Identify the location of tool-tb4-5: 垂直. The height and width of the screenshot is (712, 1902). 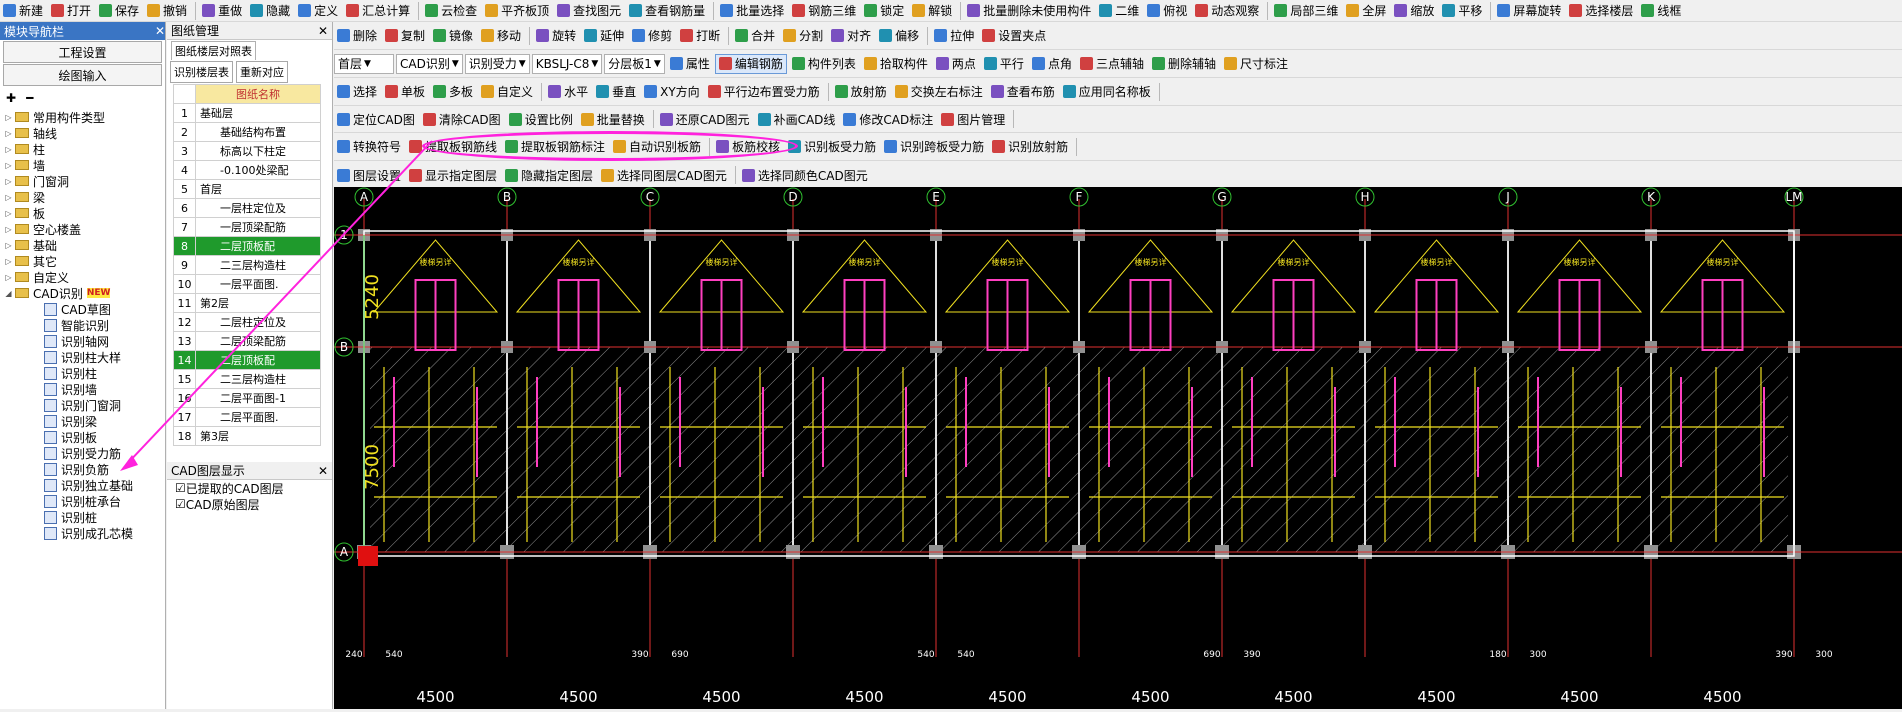
(616, 92).